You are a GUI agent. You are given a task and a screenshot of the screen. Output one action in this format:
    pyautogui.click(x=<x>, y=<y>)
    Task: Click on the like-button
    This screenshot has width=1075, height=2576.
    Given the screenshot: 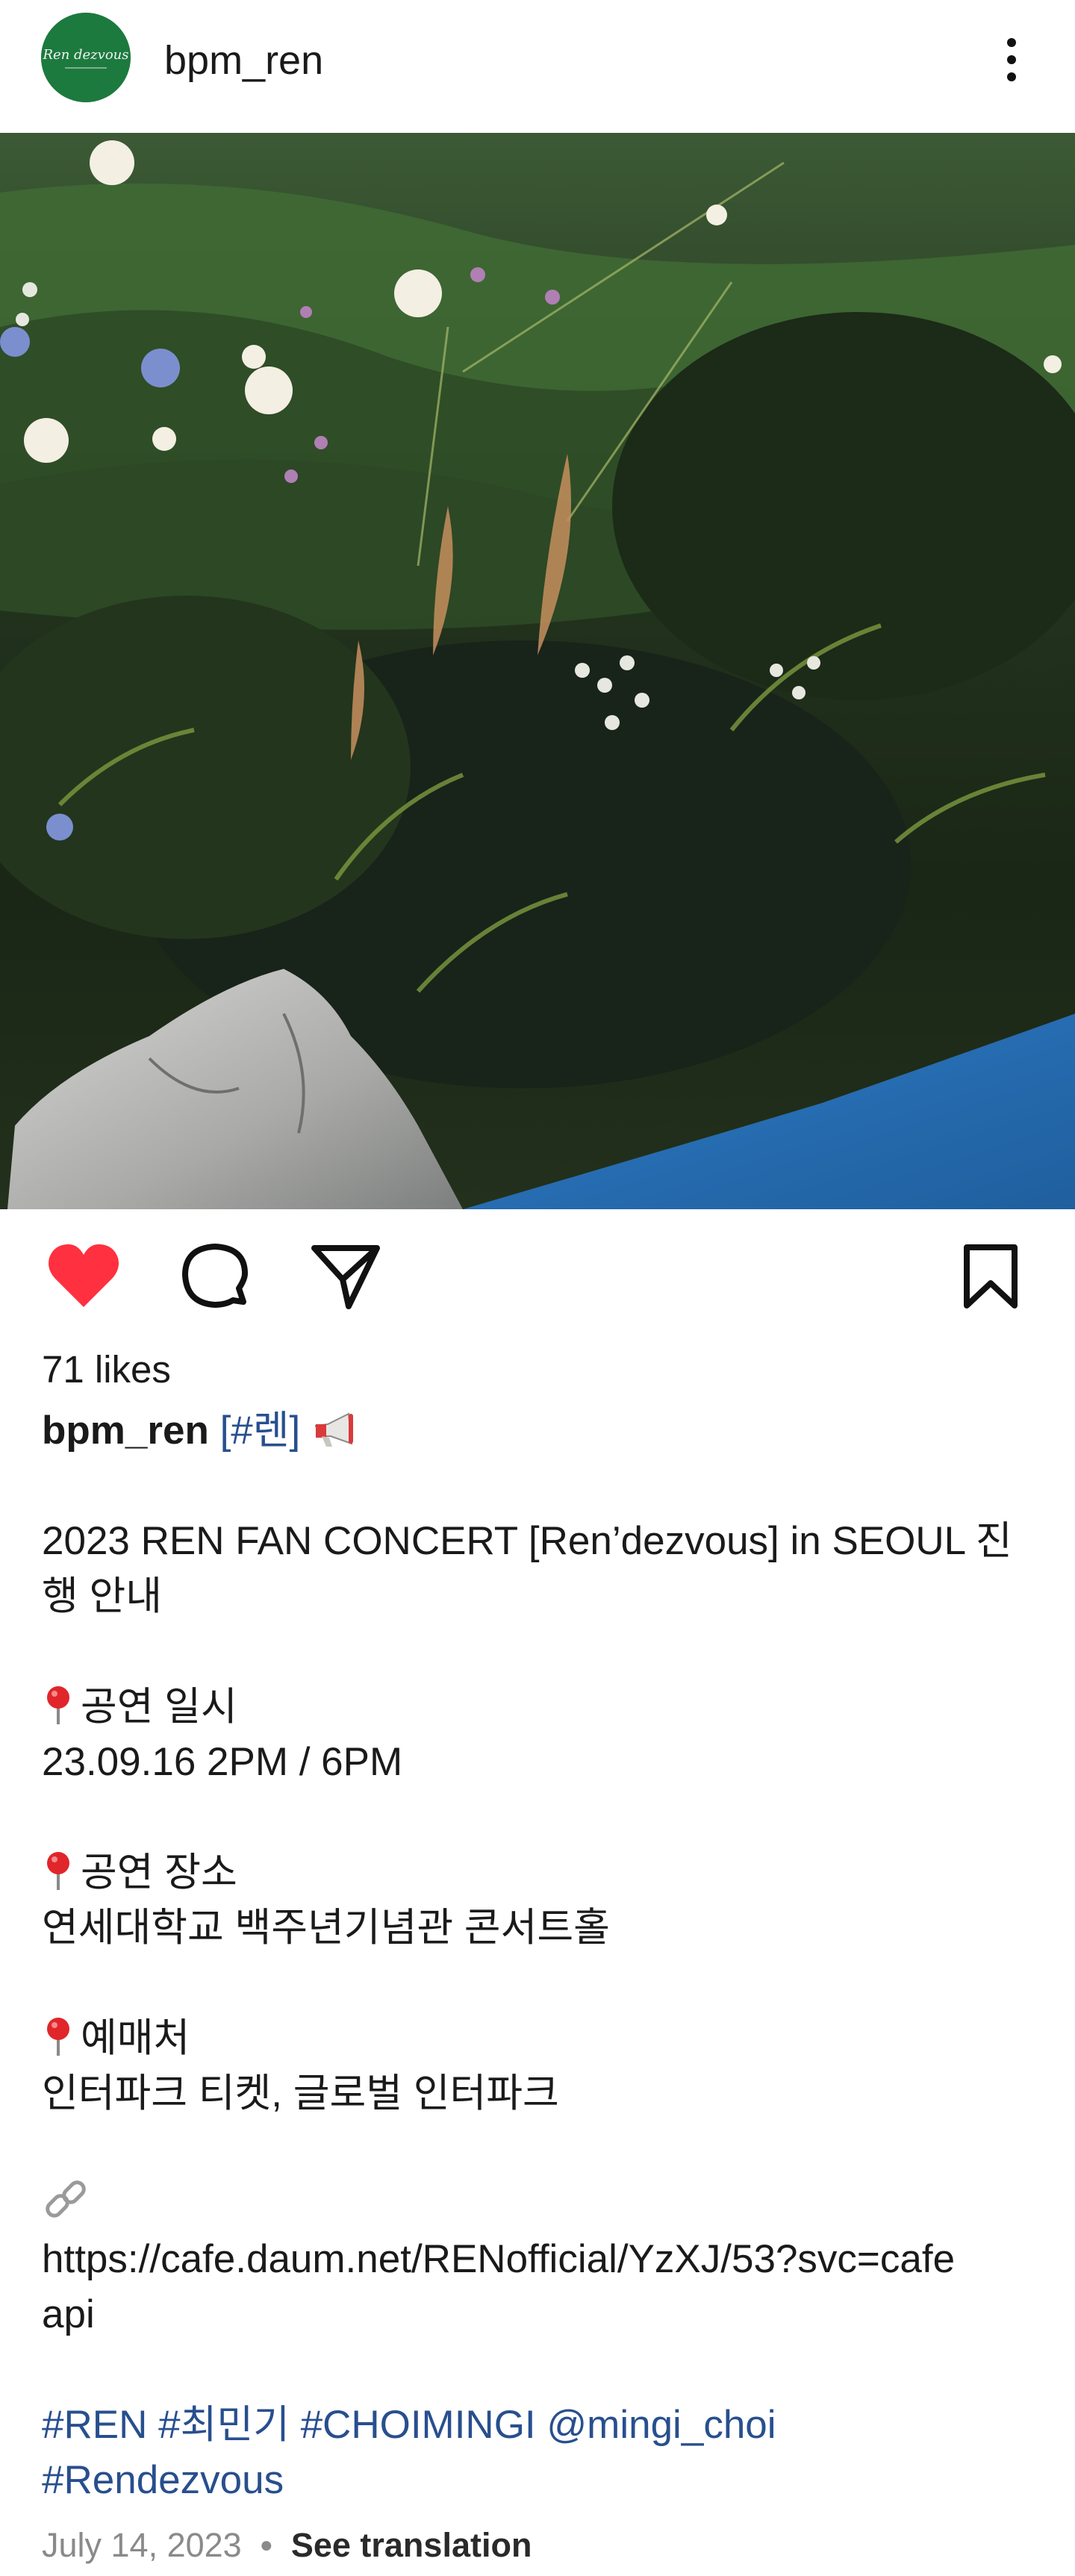 What is the action you would take?
    pyautogui.click(x=83, y=1276)
    